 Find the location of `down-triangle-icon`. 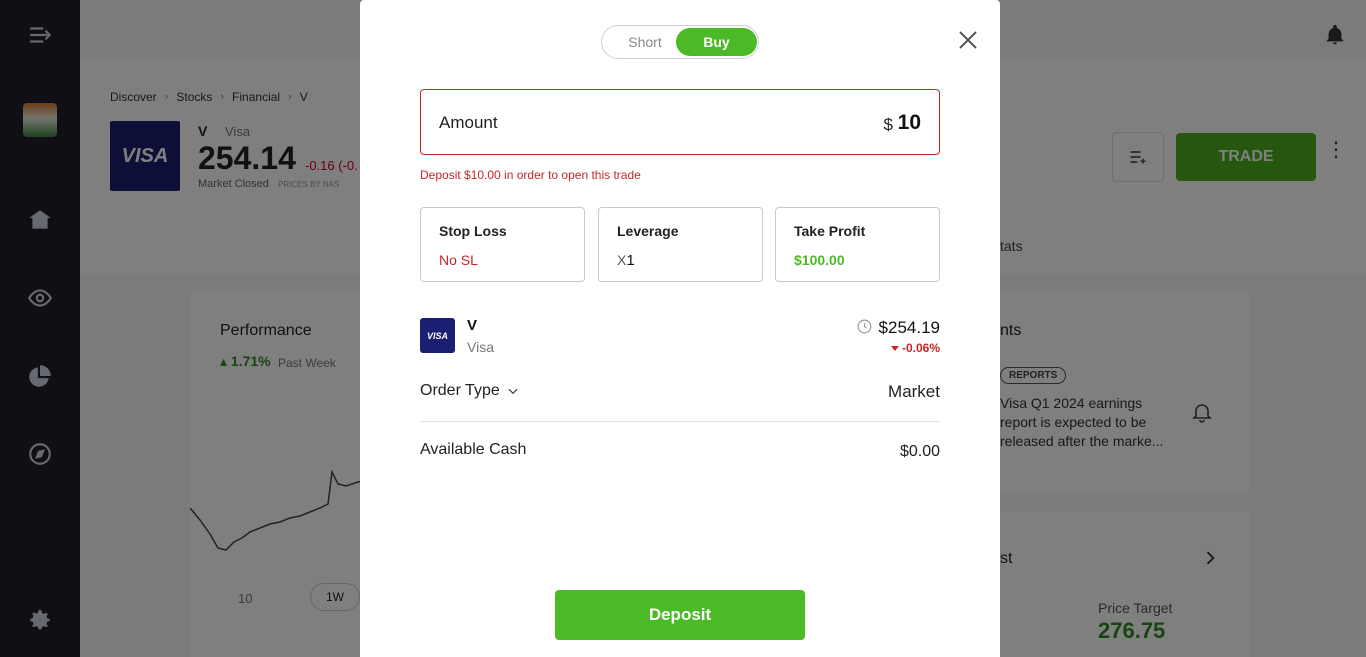

down-triangle-icon is located at coordinates (894, 348).